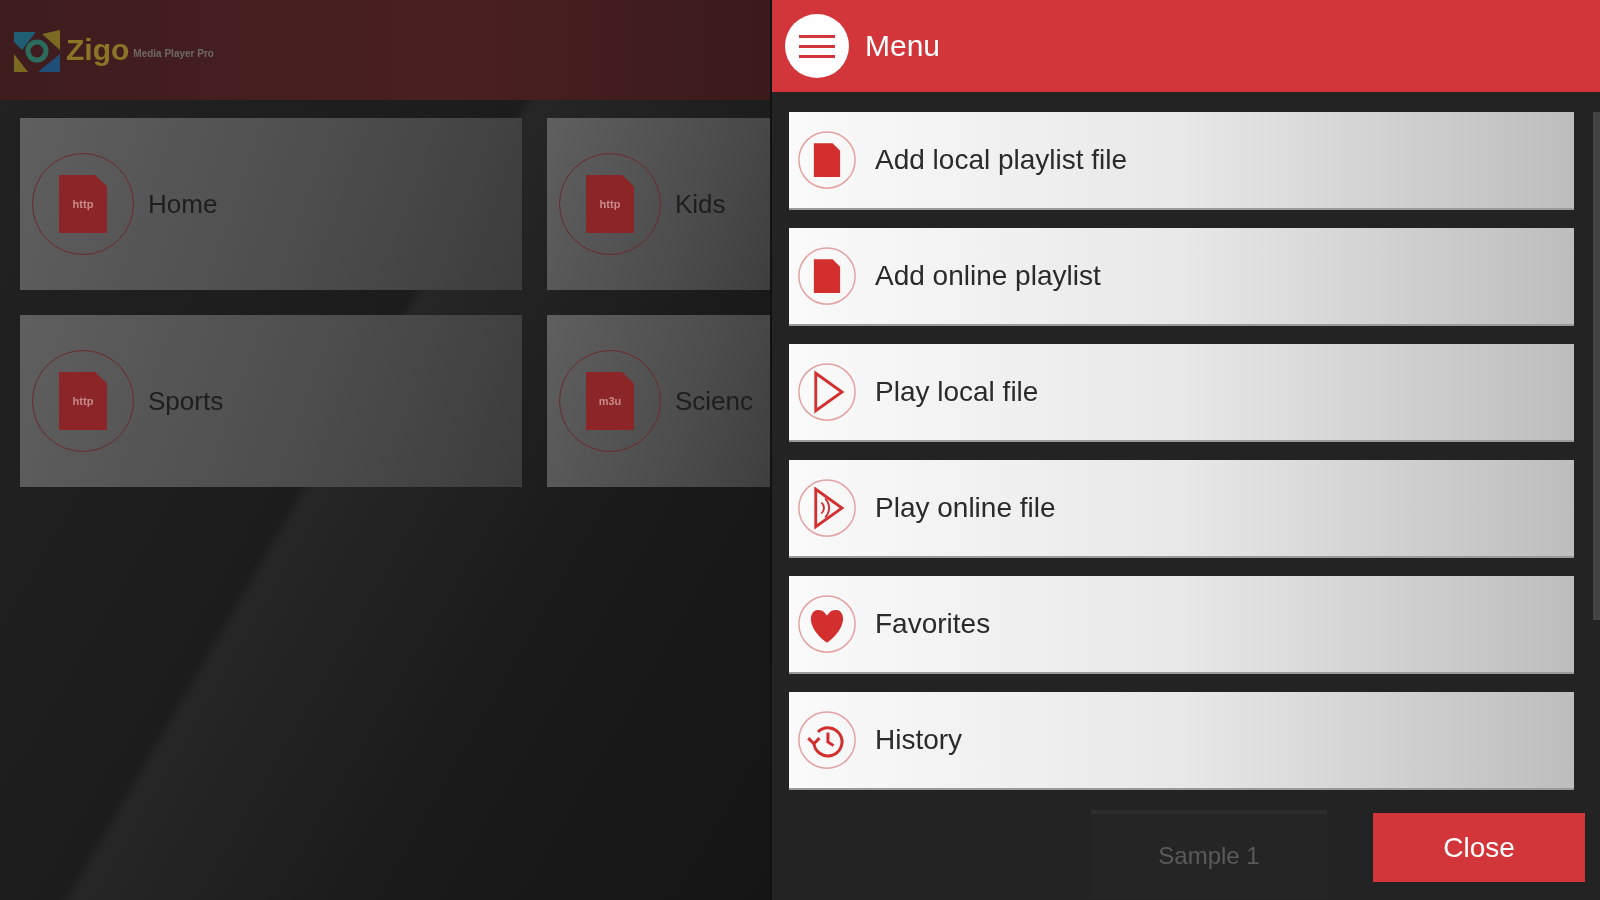 The image size is (1600, 900). I want to click on stream-play-icon, so click(827, 508).